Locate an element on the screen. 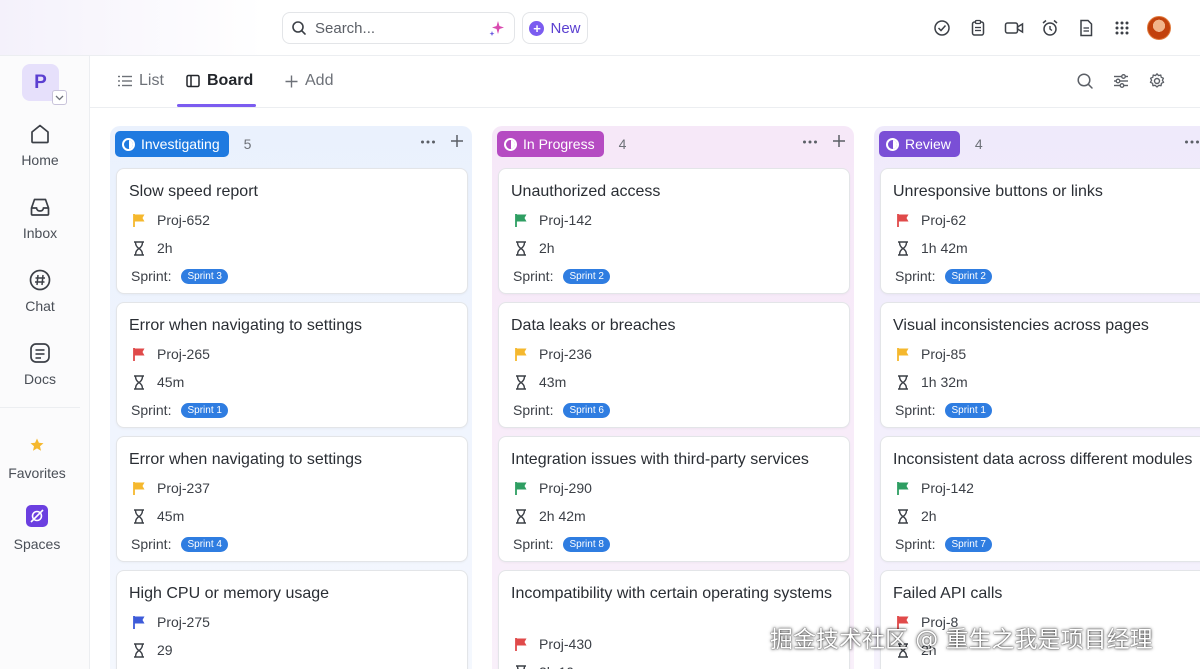 This screenshot has width=1200, height=669. status-pill: Review is located at coordinates (919, 144).